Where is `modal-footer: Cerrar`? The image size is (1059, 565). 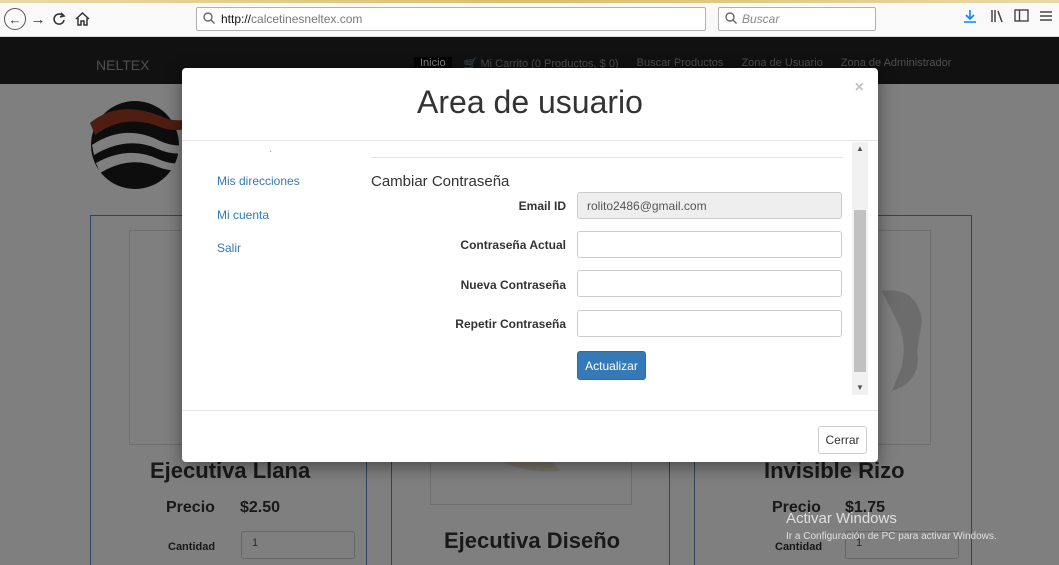 modal-footer: Cerrar is located at coordinates (530, 436).